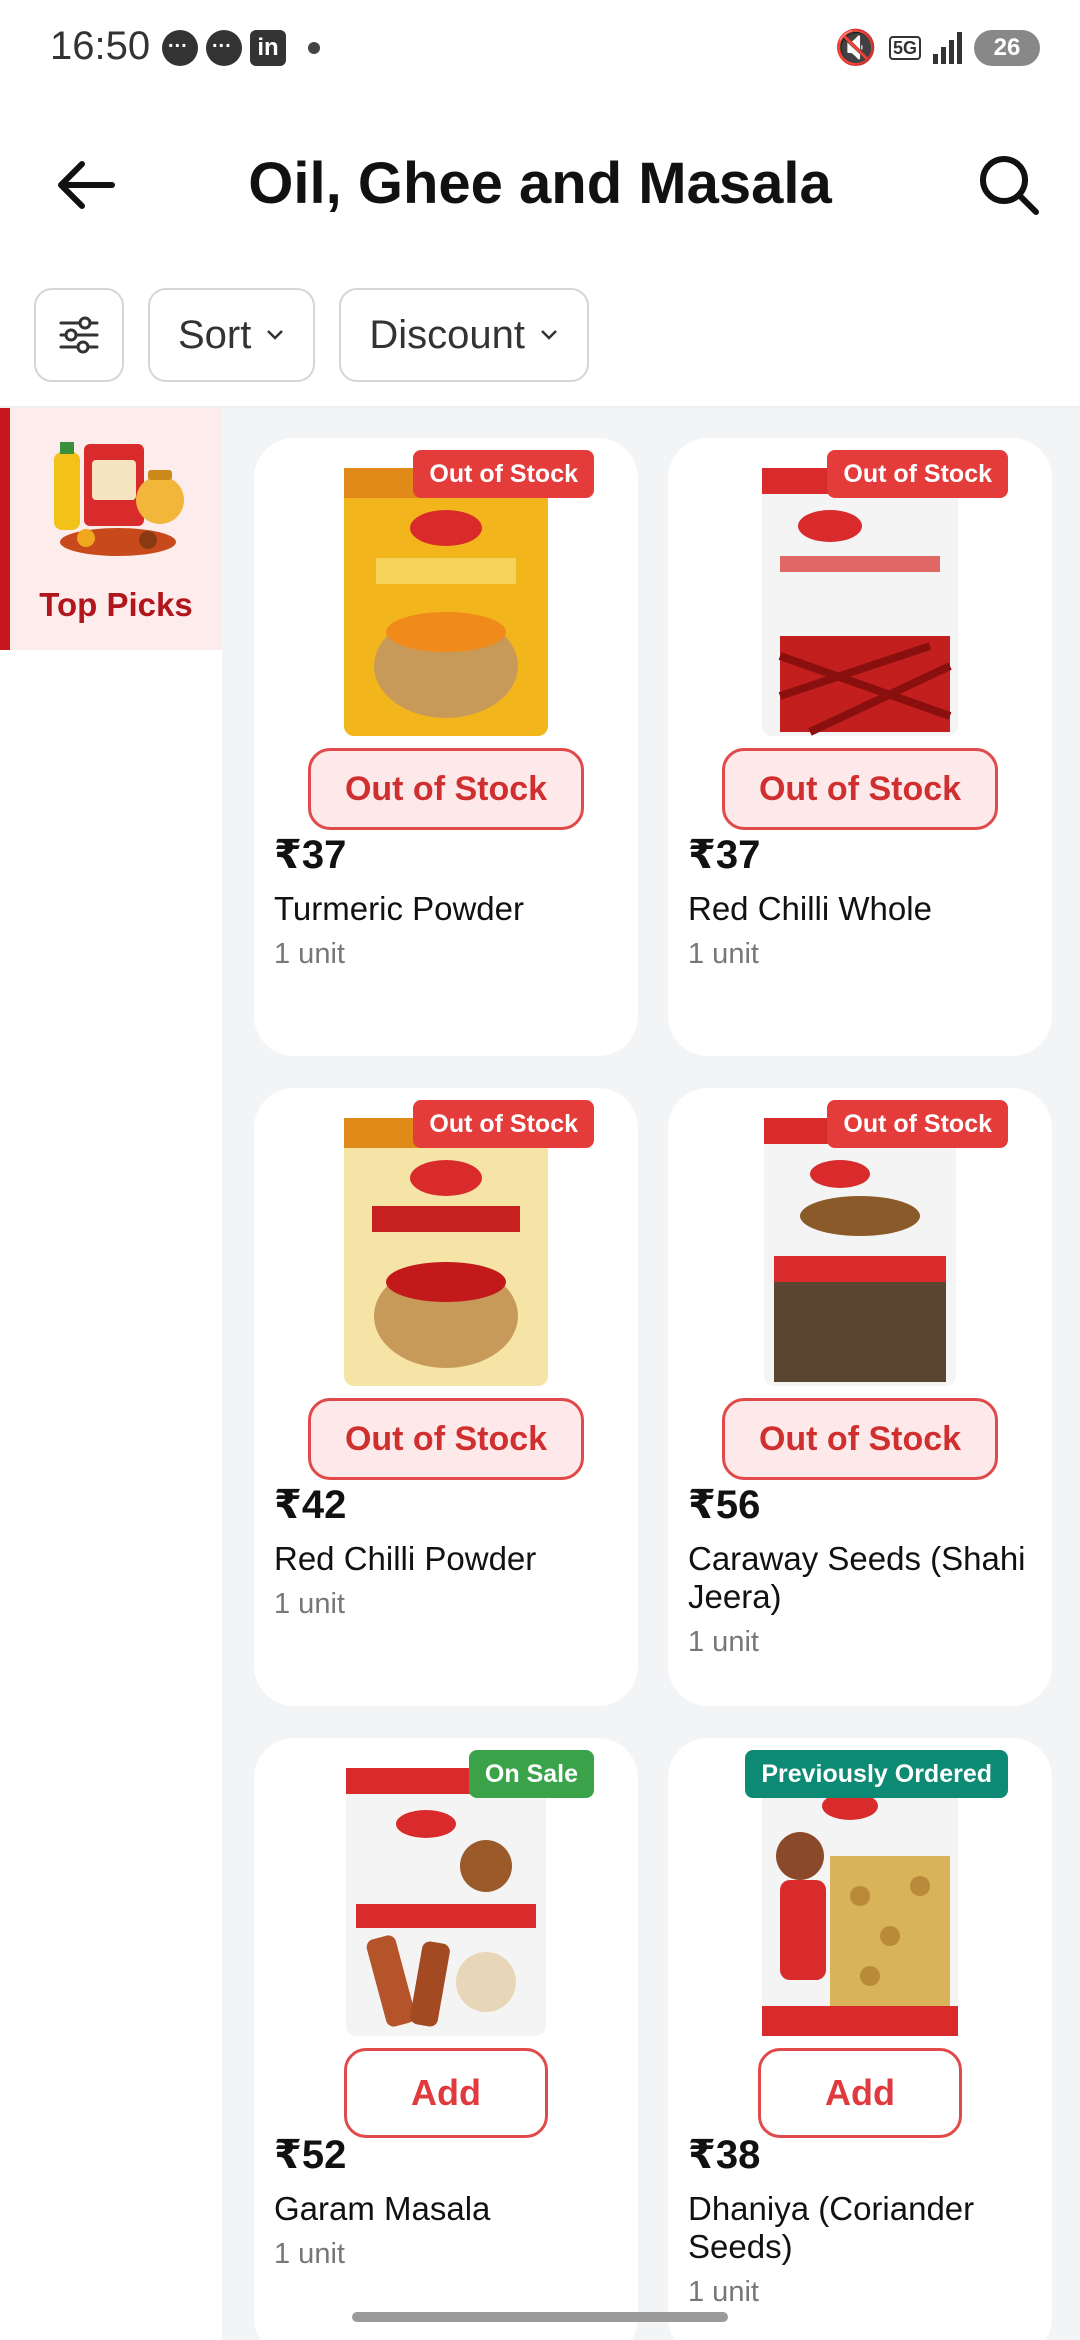 Image resolution: width=1080 pixels, height=2340 pixels. Describe the element at coordinates (947, 48) in the screenshot. I see `signal-icon` at that location.